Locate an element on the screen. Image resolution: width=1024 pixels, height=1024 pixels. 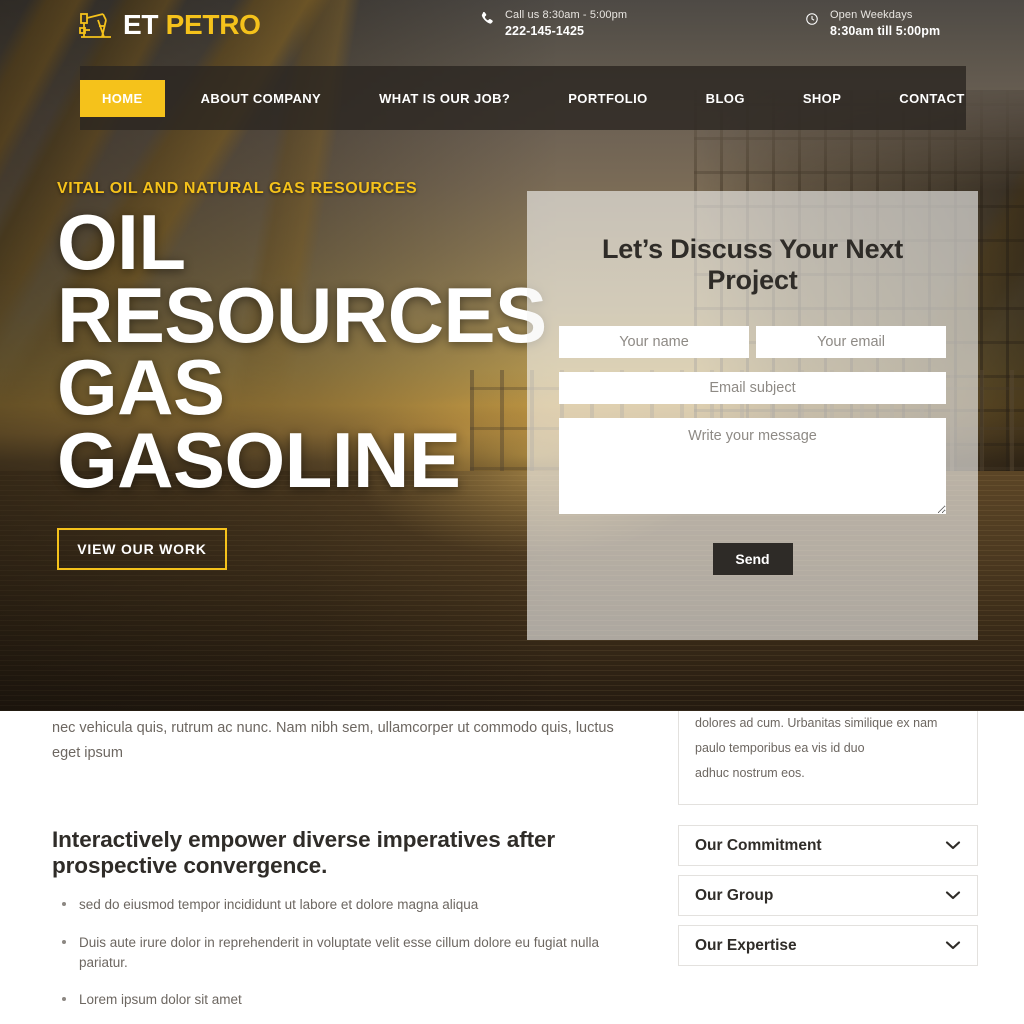
brand-logo: ET PETRO is located at coordinates (169, 25).